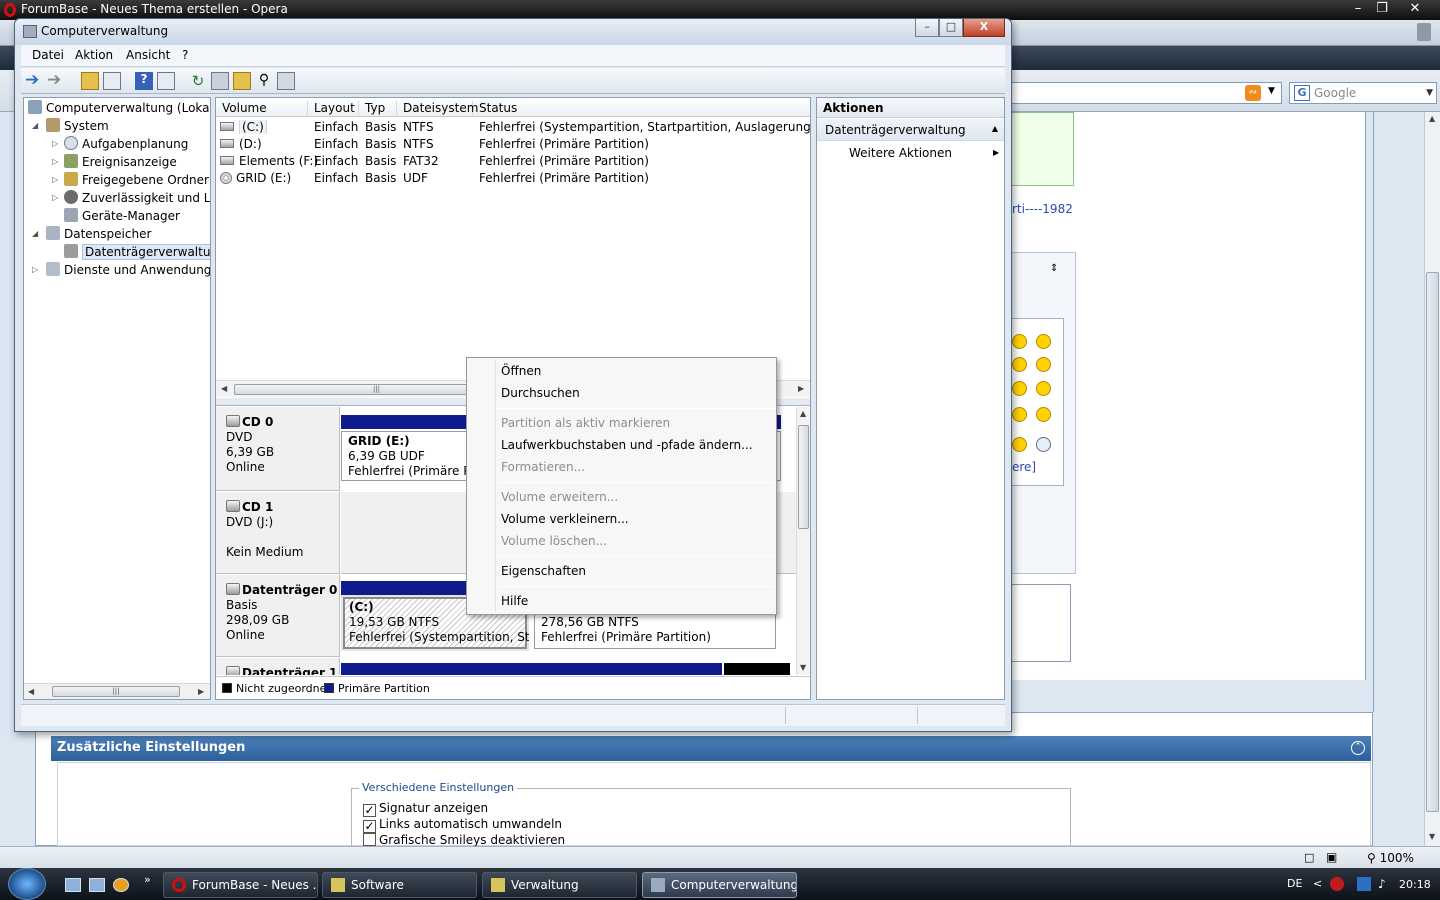 This screenshot has height=900, width=1440. Describe the element at coordinates (1390, 858) in the screenshot. I see `zoom-level: ⚲ 100%` at that location.